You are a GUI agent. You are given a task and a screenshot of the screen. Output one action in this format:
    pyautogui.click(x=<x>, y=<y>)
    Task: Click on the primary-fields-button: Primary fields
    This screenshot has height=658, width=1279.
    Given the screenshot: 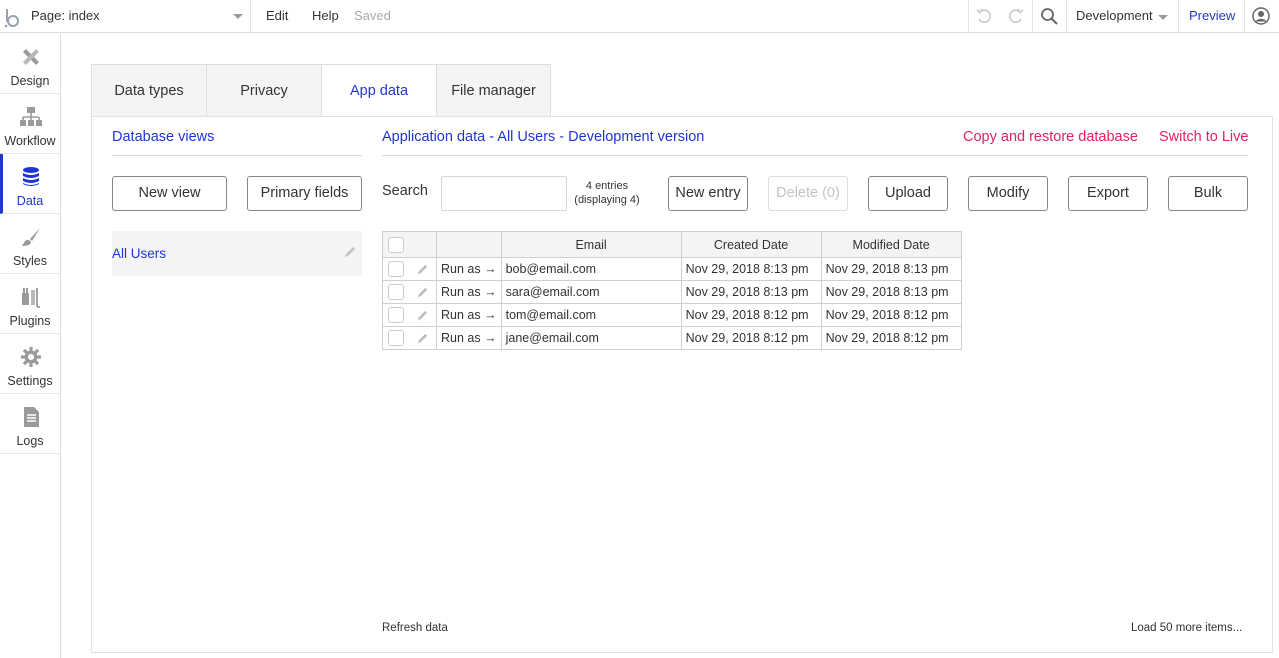 What is the action you would take?
    pyautogui.click(x=304, y=193)
    